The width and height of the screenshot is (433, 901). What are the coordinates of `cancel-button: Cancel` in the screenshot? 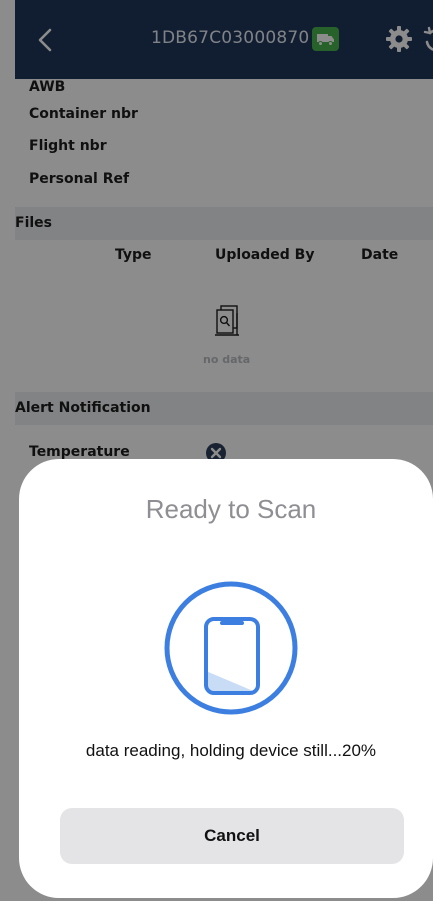 It's located at (232, 836).